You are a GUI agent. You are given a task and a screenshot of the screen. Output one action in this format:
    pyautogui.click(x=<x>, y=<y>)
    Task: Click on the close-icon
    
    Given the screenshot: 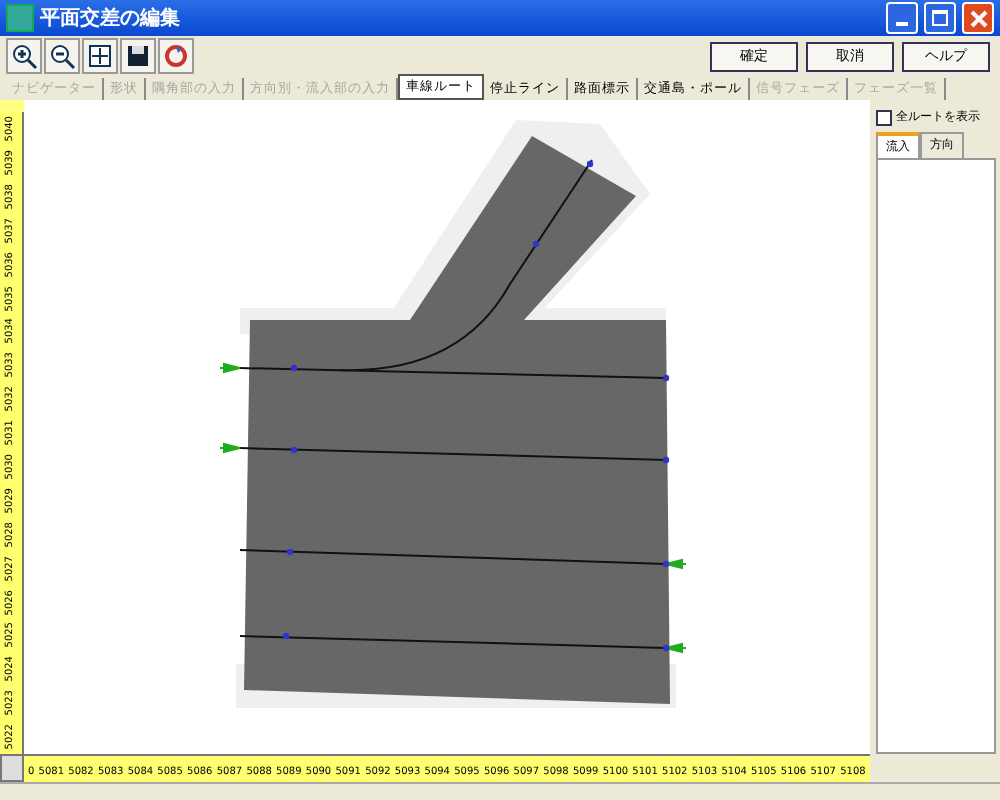 What is the action you would take?
    pyautogui.click(x=978, y=18)
    